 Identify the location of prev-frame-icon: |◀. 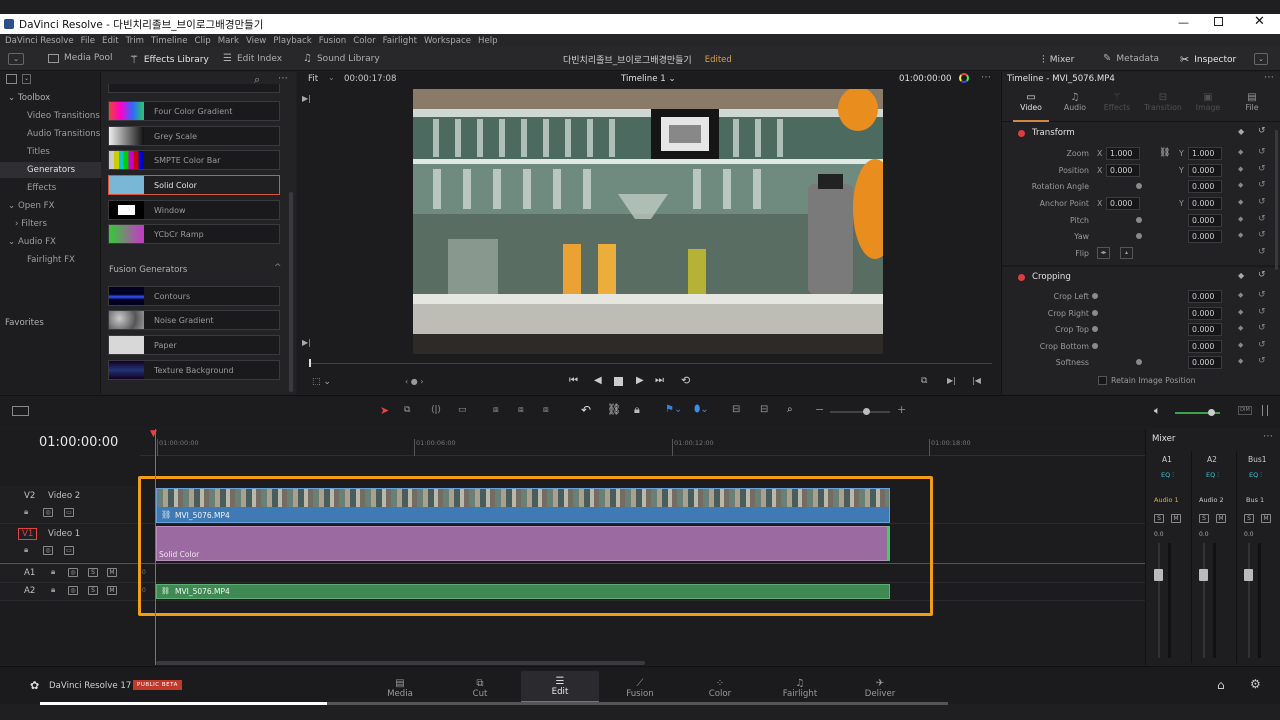
(976, 380).